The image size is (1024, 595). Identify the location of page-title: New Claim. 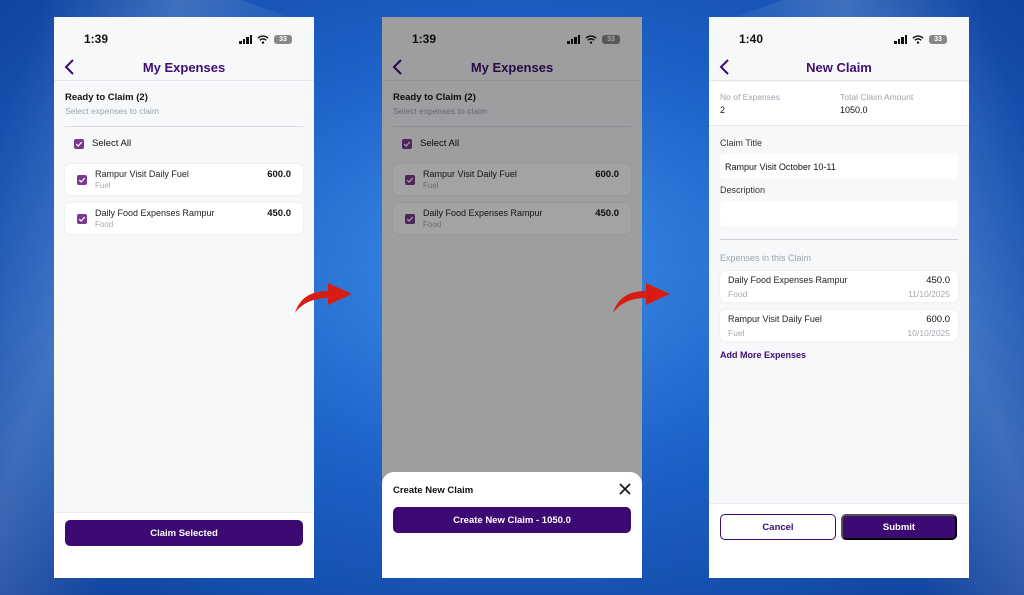
(839, 67).